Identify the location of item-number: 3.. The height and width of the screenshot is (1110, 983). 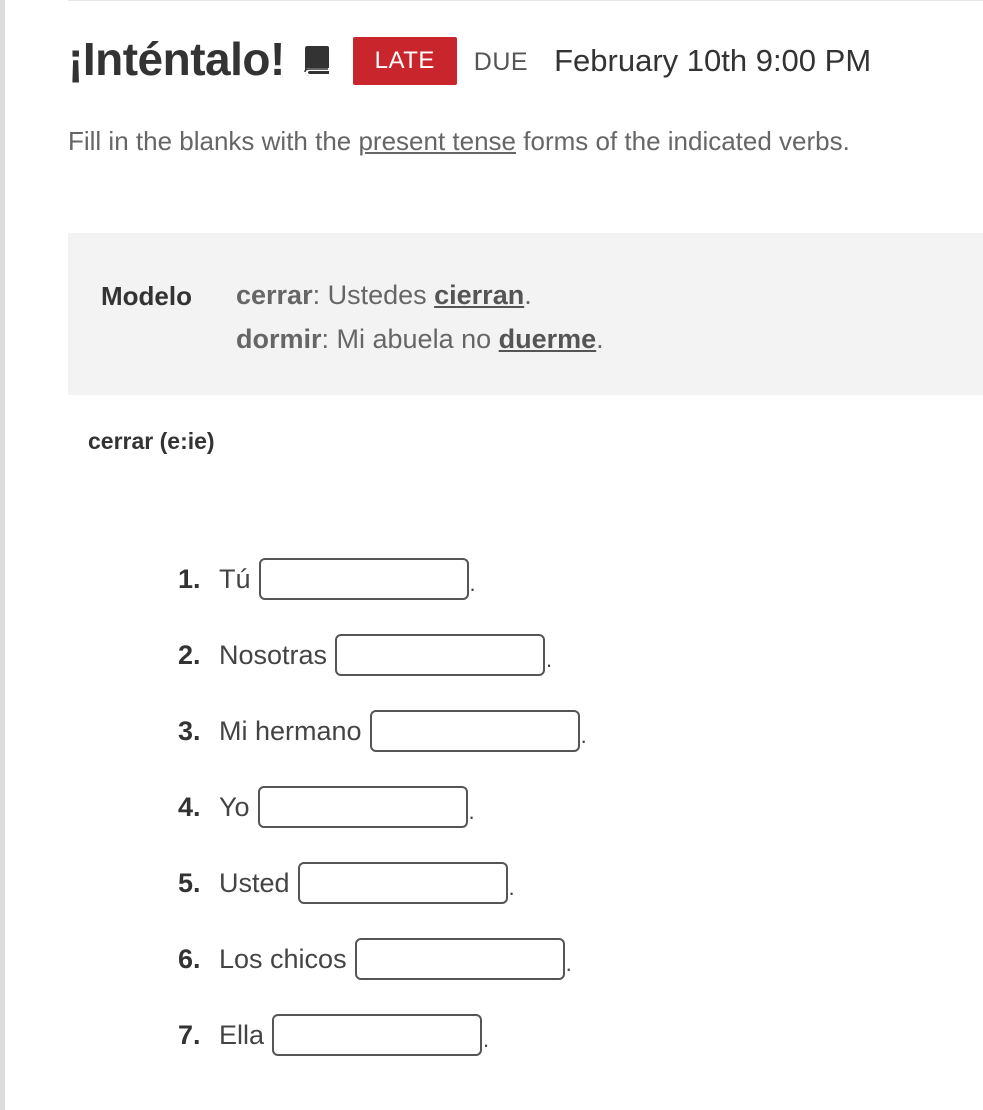
(189, 730).